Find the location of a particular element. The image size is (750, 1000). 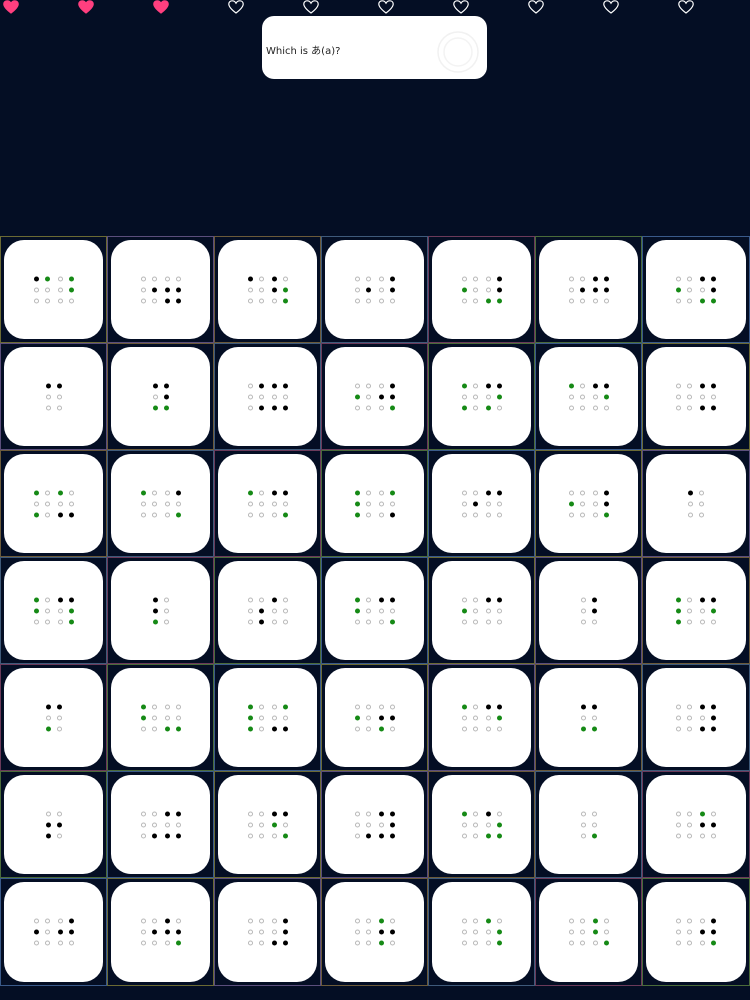

speaker-icon is located at coordinates (458, 52).